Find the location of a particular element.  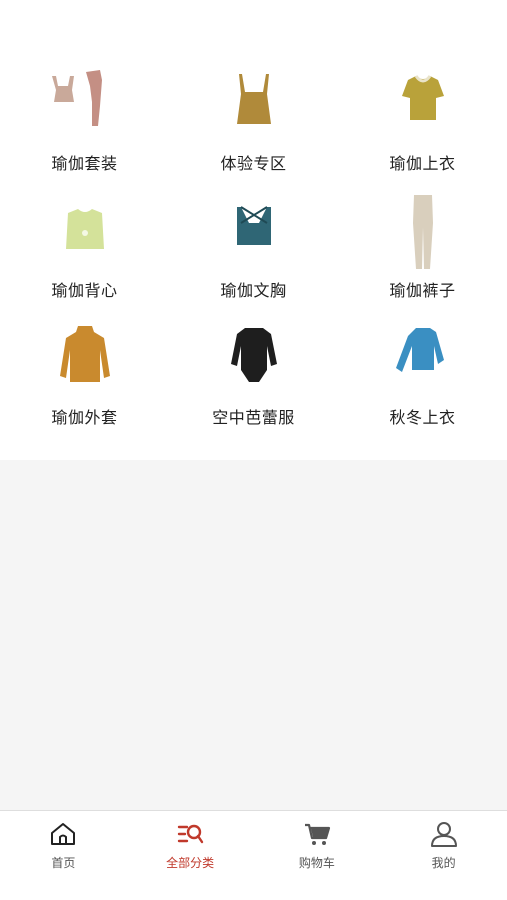

jacket-image is located at coordinates (85, 359).